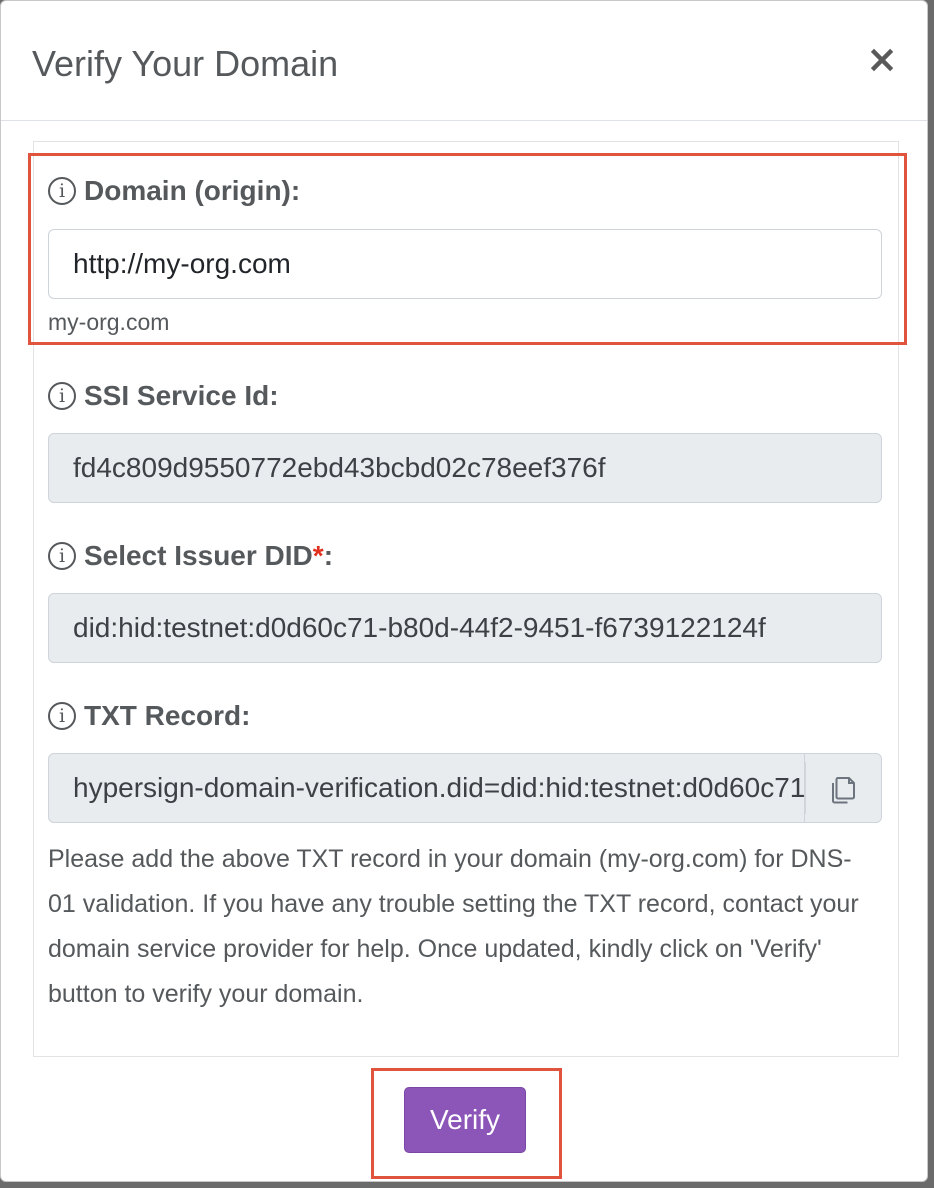 This screenshot has width=934, height=1188. I want to click on ssi-service-id-label: i SSI Service Id:, so click(163, 396).